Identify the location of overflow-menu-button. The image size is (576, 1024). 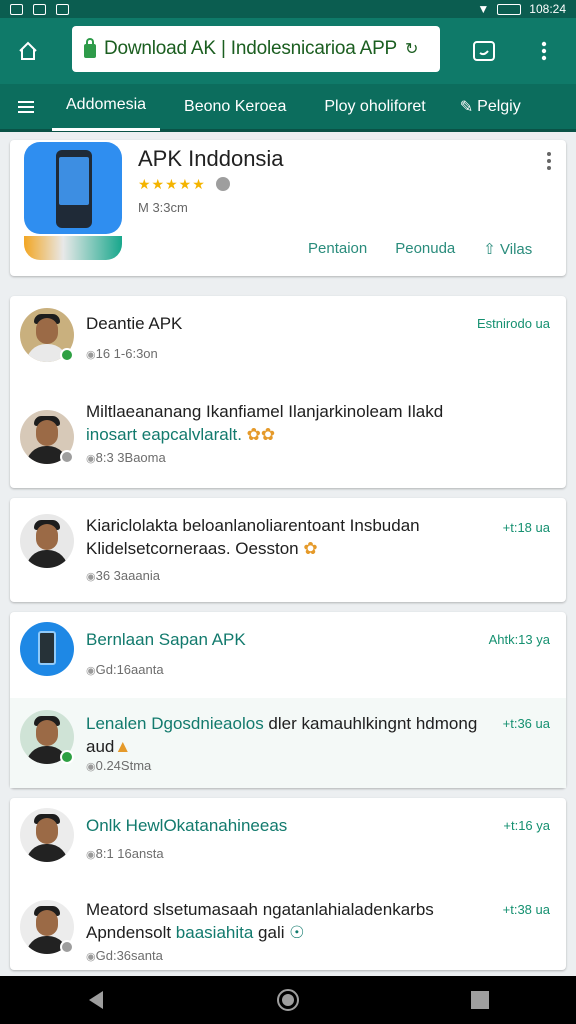
(544, 51).